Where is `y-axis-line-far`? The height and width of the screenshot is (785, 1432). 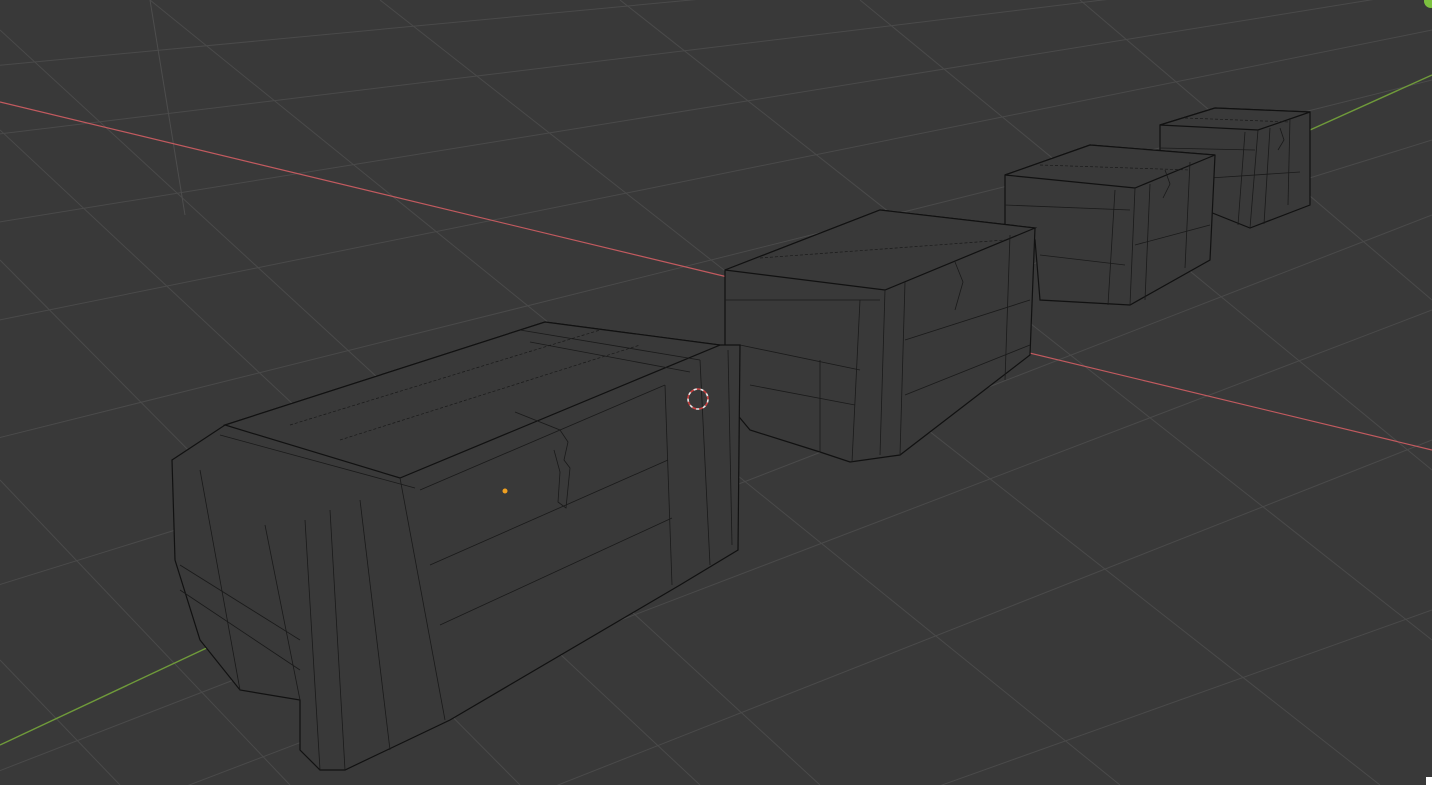
y-axis-line-far is located at coordinates (1370, 102).